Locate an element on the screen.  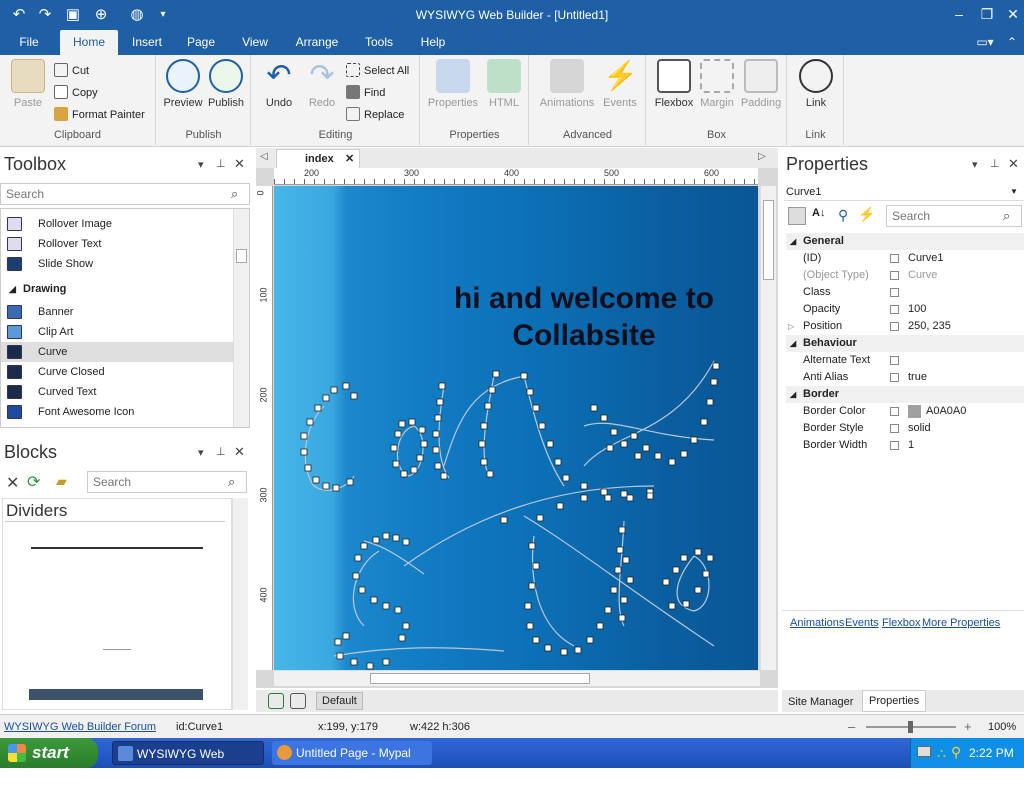
prop-row-position: ▷ Position 250, 235 is located at coordinates (905, 326).